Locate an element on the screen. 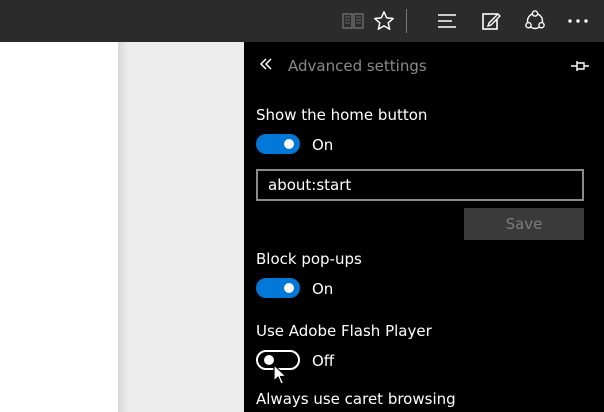 The image size is (604, 412). web-note-icon is located at coordinates (491, 21).